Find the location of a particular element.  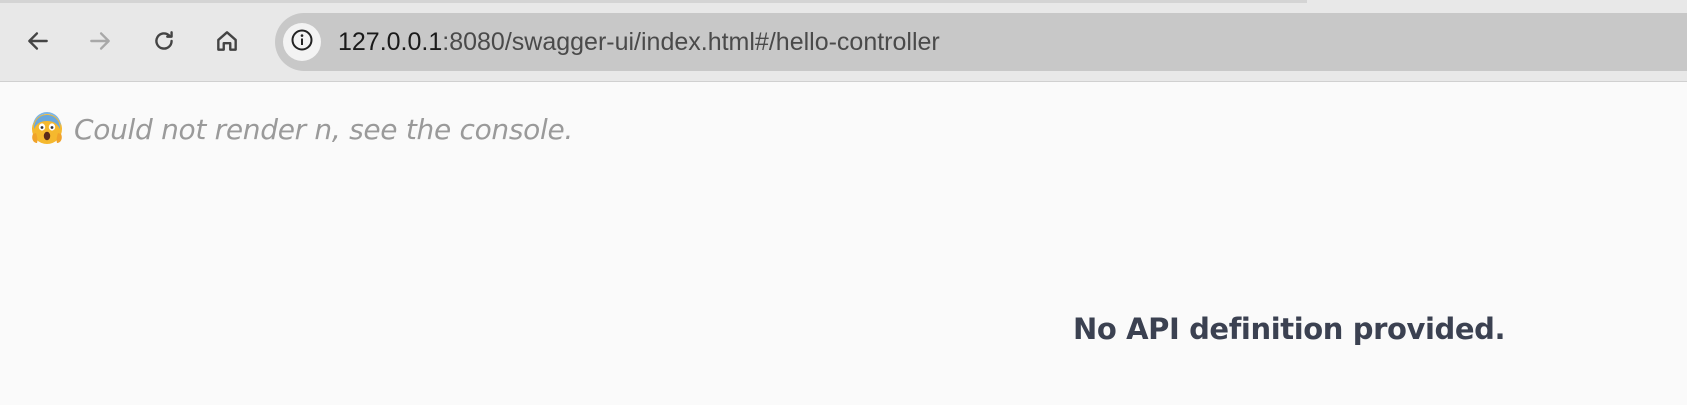

url-host: 127.0.0.1 is located at coordinates (390, 42).